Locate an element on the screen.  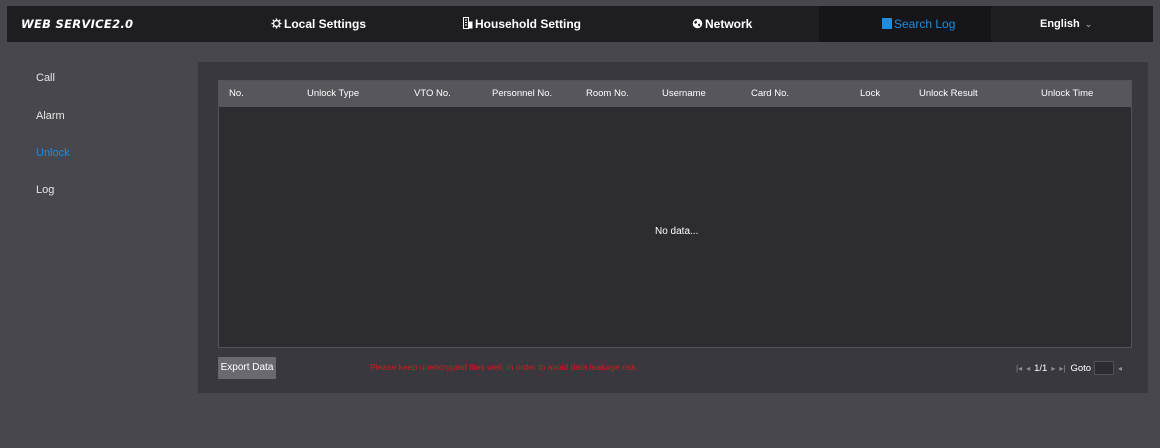
nav-search-log: Search Log is located at coordinates (918, 24).